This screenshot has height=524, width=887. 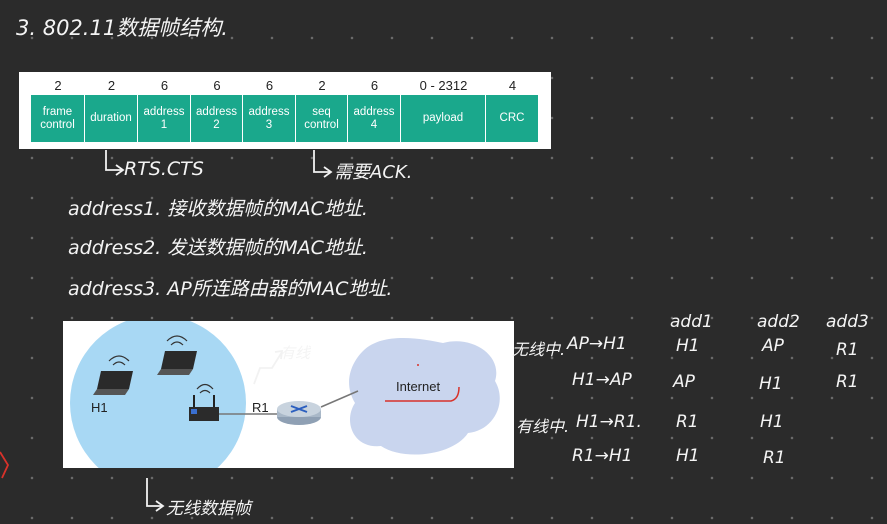 What do you see at coordinates (208, 509) in the screenshot?
I see `wireless-frame-note: 无线数据帧` at bounding box center [208, 509].